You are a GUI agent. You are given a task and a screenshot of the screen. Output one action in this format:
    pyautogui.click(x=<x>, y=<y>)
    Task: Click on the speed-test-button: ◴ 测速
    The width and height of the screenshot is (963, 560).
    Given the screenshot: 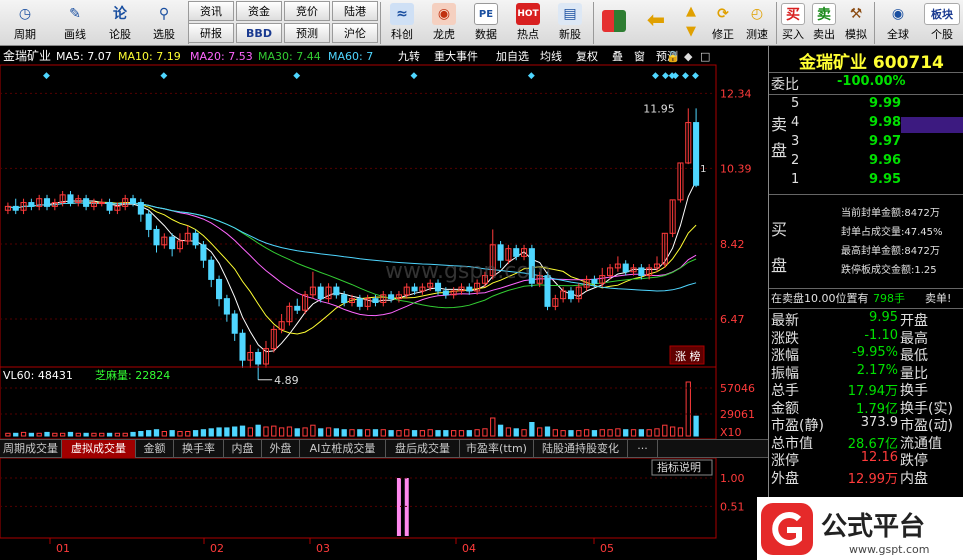 What is the action you would take?
    pyautogui.click(x=757, y=23)
    